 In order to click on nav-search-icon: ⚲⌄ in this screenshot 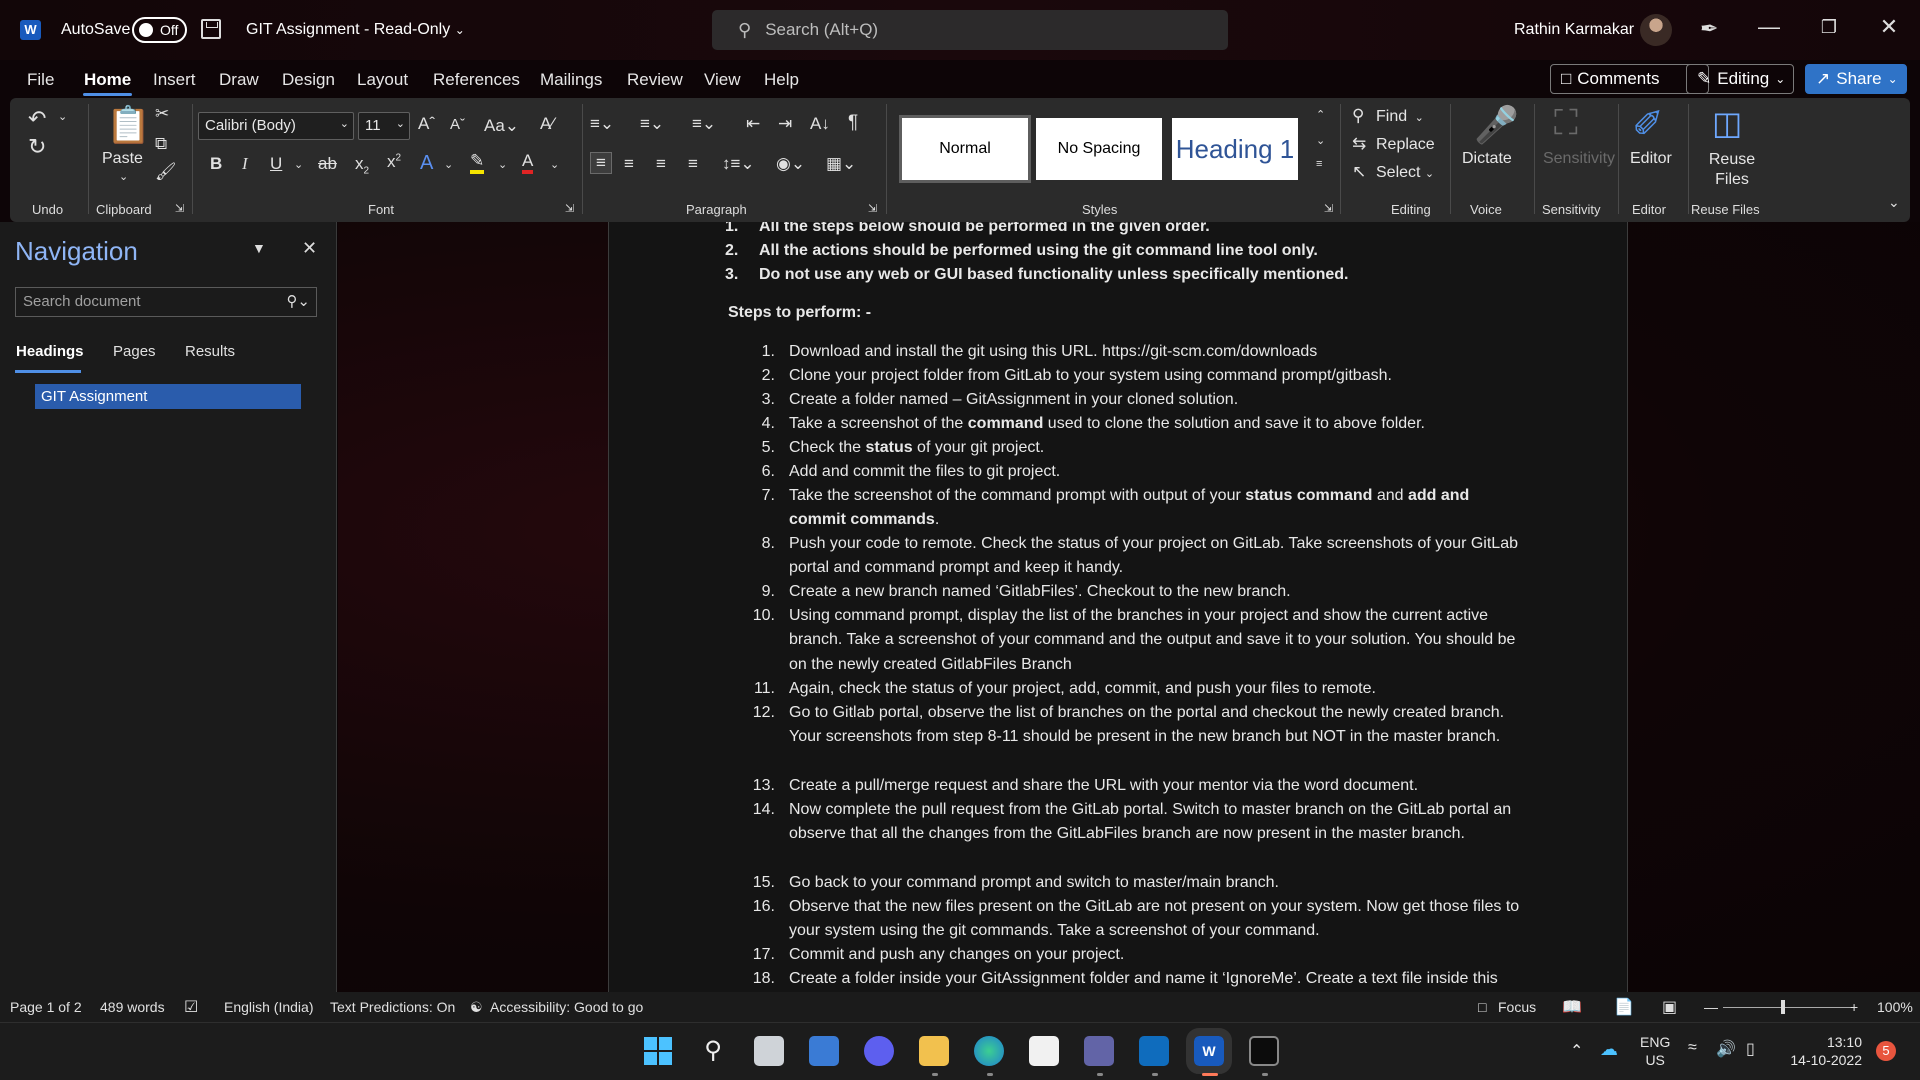, I will do `click(298, 301)`.